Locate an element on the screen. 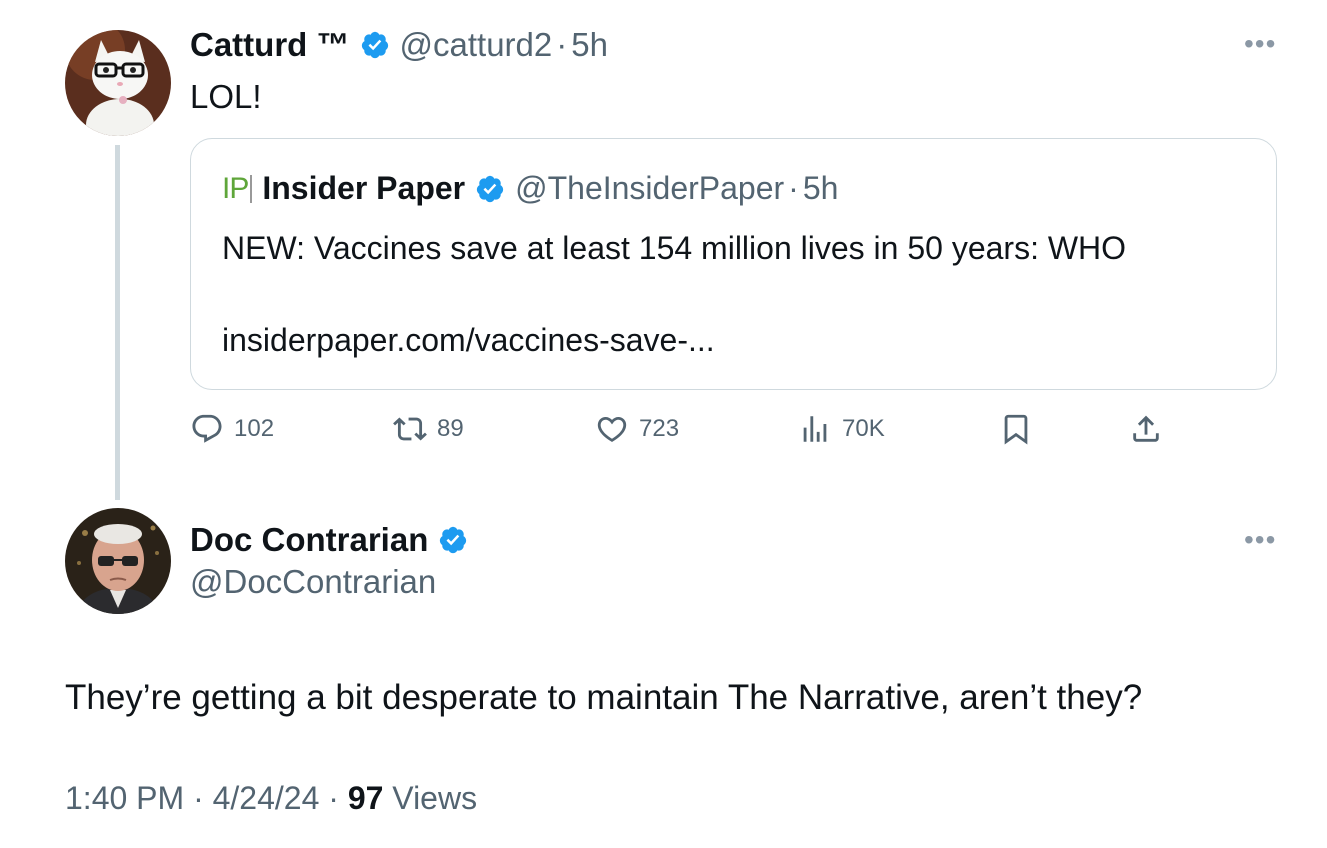 Image resolution: width=1327 pixels, height=848 pixels. tweet-time: 1:40 PM is located at coordinates (124, 798).